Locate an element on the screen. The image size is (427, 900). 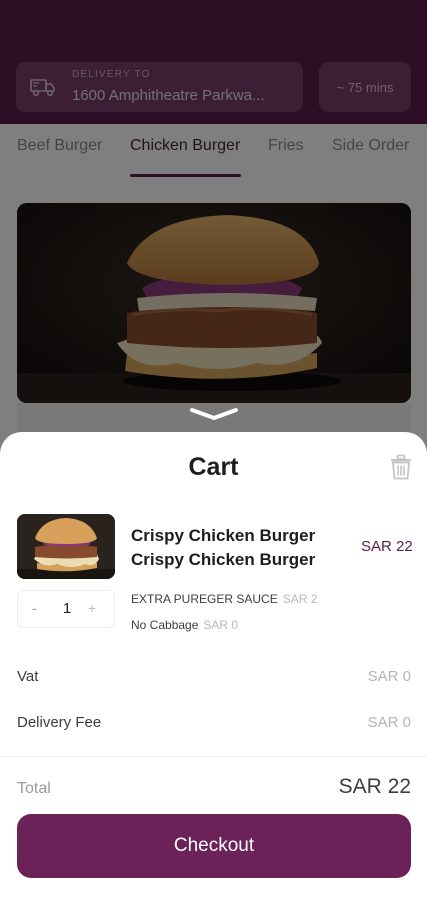
quantity-stepper: - 1 + is located at coordinates (66, 609).